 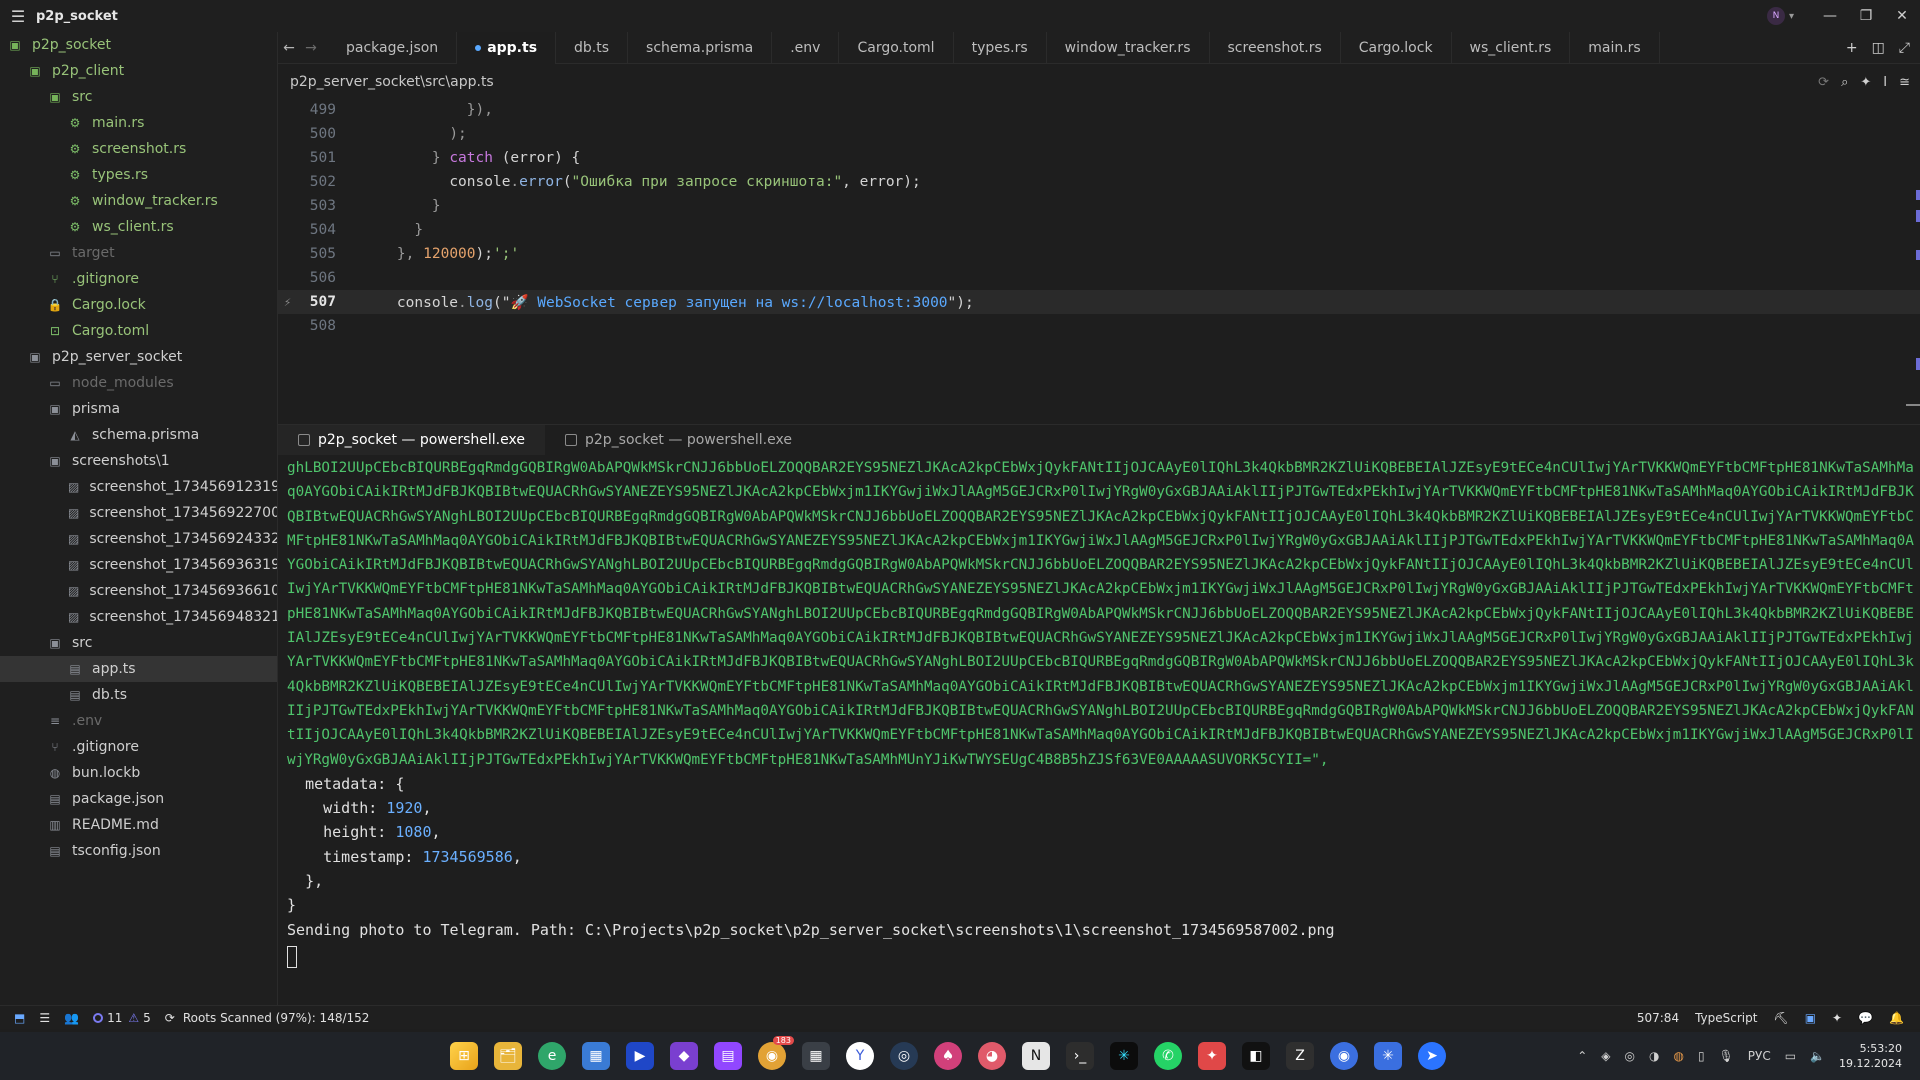 What do you see at coordinates (138, 669) in the screenshot?
I see `tree-item: ▤ app.ts` at bounding box center [138, 669].